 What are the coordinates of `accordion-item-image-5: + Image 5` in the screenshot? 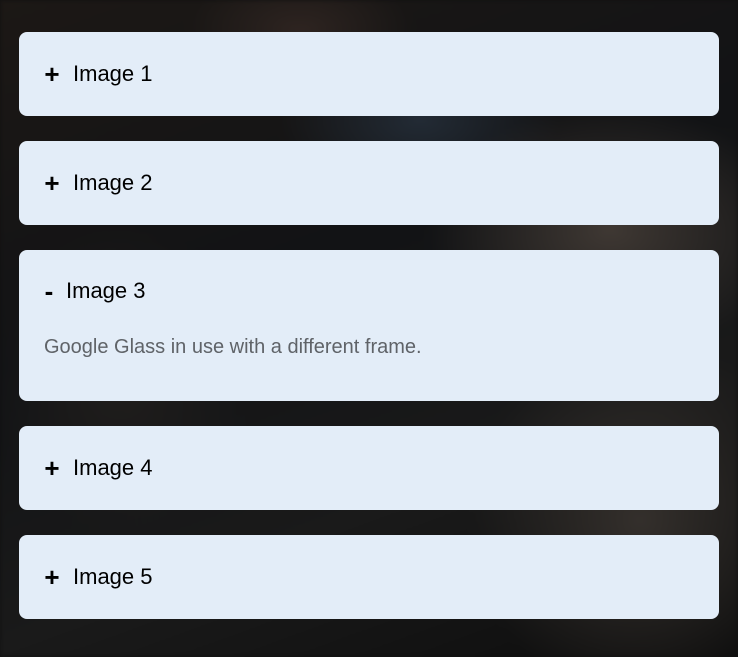 It's located at (369, 577).